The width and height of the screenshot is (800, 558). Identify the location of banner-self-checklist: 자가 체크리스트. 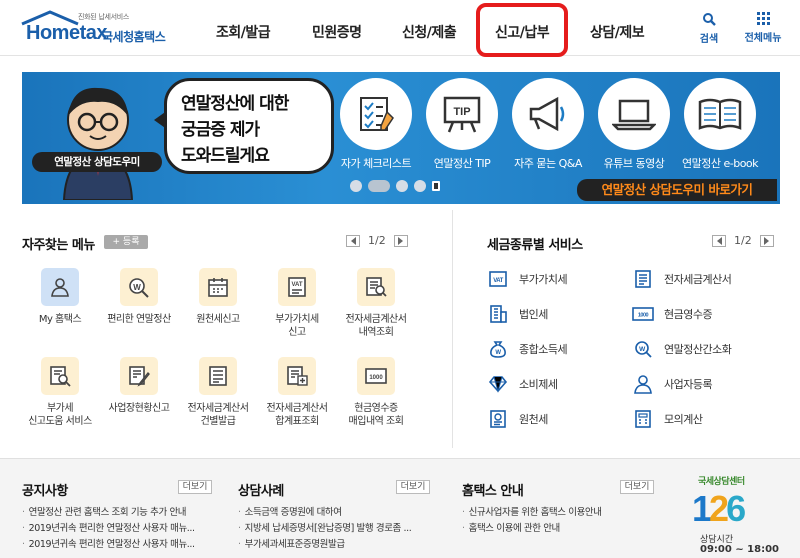
(376, 124).